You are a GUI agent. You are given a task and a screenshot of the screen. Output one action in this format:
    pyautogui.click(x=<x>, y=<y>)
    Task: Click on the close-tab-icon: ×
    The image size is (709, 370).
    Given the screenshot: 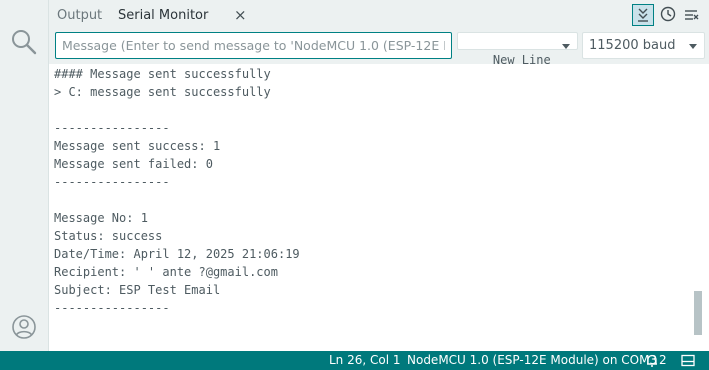 What is the action you would take?
    pyautogui.click(x=240, y=15)
    